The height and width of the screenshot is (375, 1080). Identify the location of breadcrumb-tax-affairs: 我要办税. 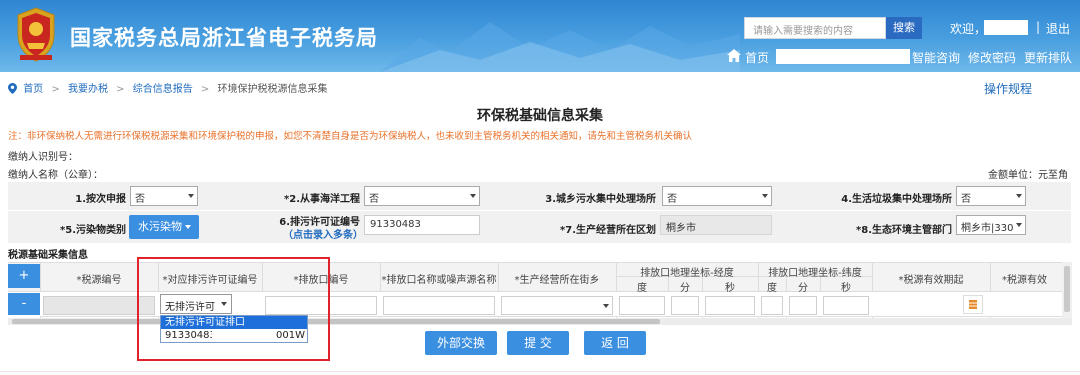
(88, 89).